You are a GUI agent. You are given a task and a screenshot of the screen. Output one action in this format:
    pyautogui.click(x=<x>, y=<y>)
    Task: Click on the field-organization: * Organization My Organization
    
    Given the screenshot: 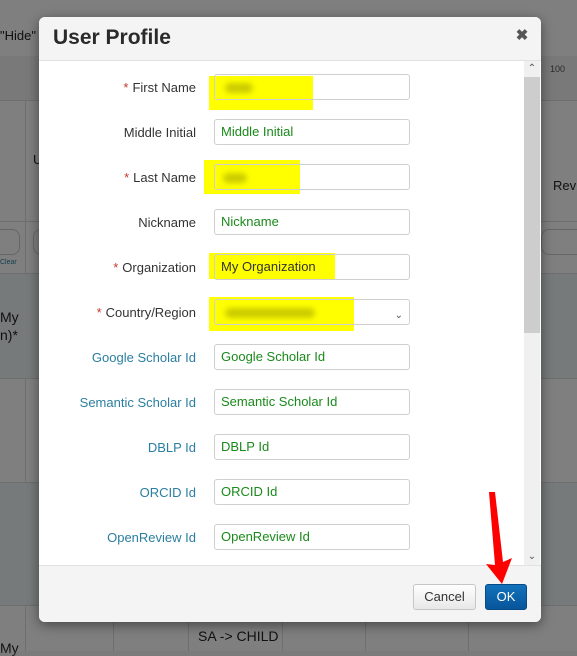 What is the action you would take?
    pyautogui.click(x=281, y=267)
    